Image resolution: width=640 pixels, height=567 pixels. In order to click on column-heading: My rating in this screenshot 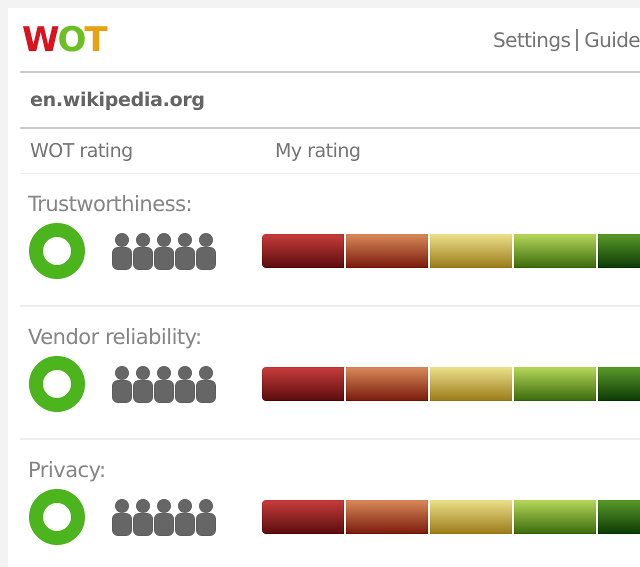, I will do `click(318, 151)`.